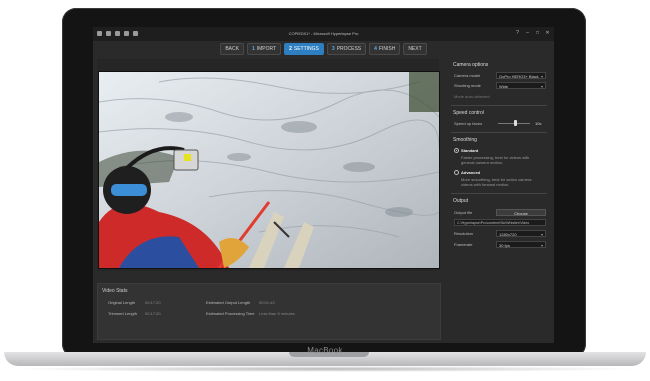 The image size is (650, 381). What do you see at coordinates (532, 33) in the screenshot?
I see `window-controls: ? – □ ✕` at bounding box center [532, 33].